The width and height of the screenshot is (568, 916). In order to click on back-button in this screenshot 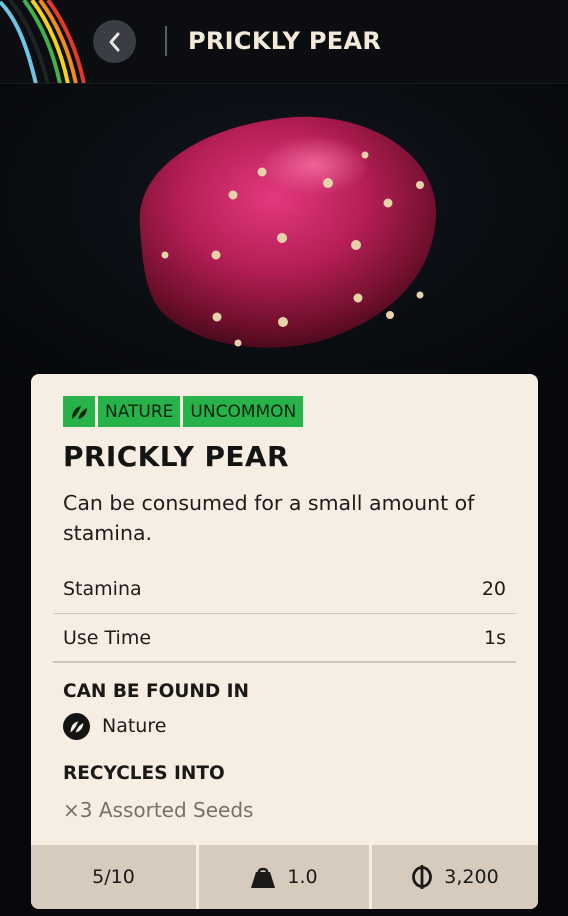, I will do `click(114, 41)`.